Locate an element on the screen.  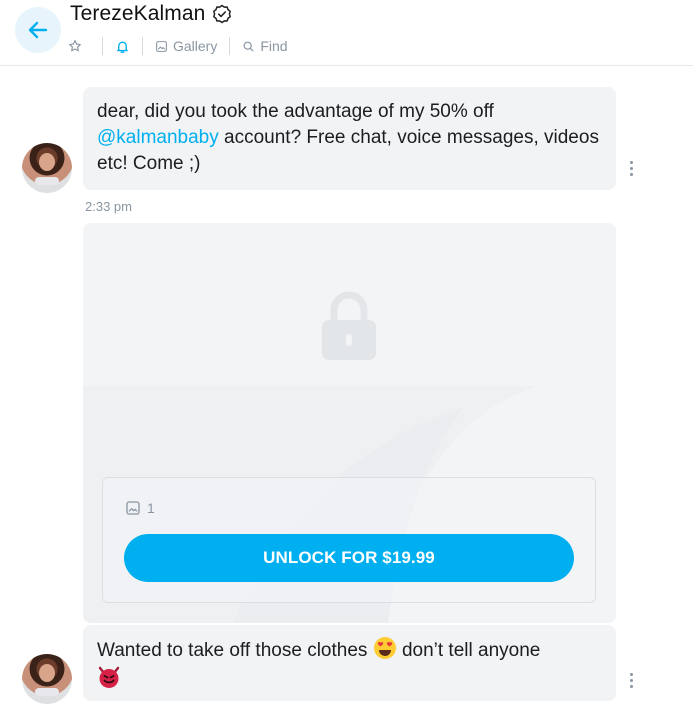
media-count: 1 is located at coordinates (140, 508).